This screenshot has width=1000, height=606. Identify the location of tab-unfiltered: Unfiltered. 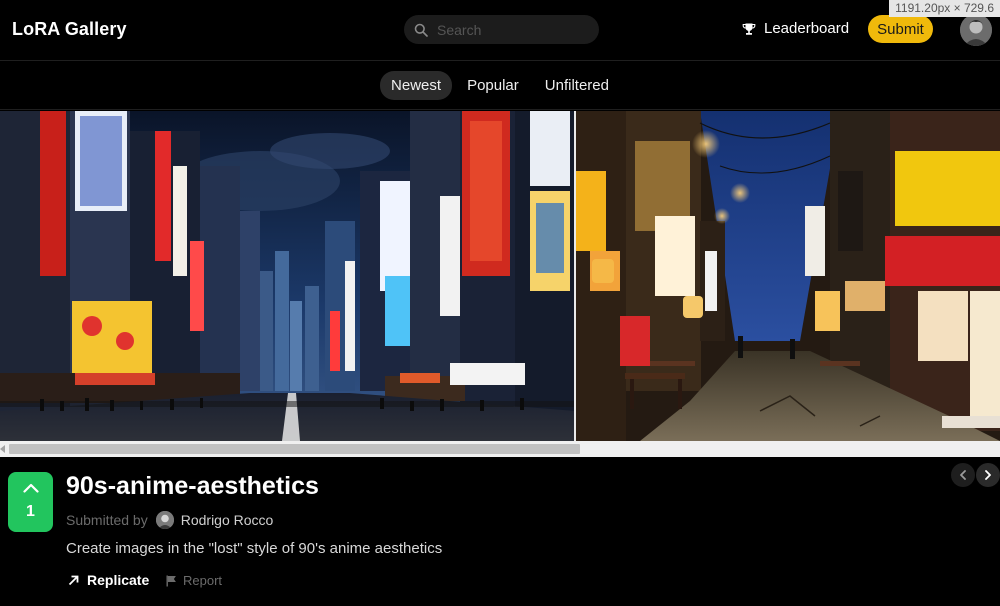
(577, 85).